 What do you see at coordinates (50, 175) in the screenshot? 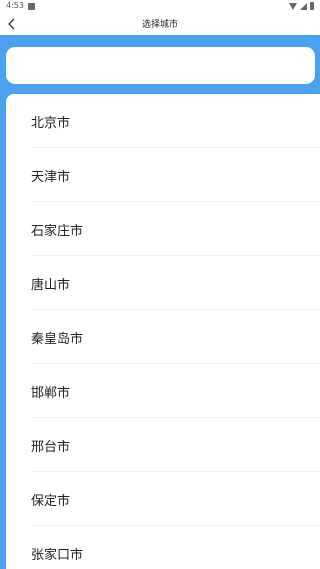
I see `city-label: 天津市` at bounding box center [50, 175].